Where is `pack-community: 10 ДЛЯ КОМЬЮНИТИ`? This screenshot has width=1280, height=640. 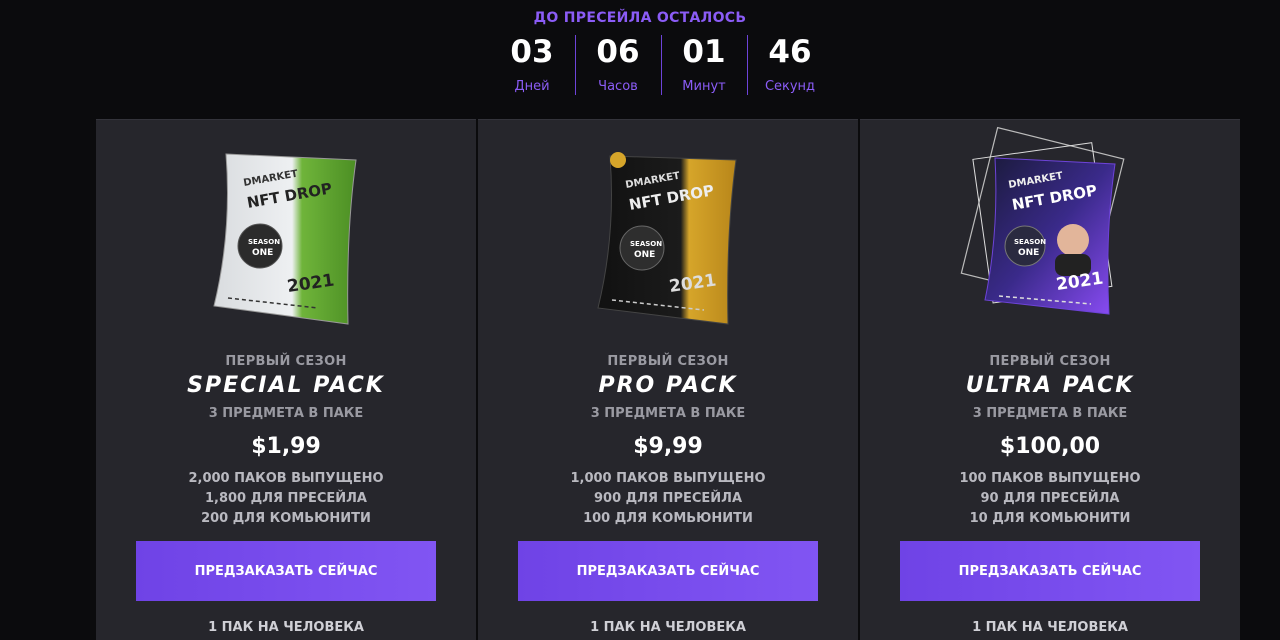 pack-community: 10 ДЛЯ КОМЬЮНИТИ is located at coordinates (1050, 518).